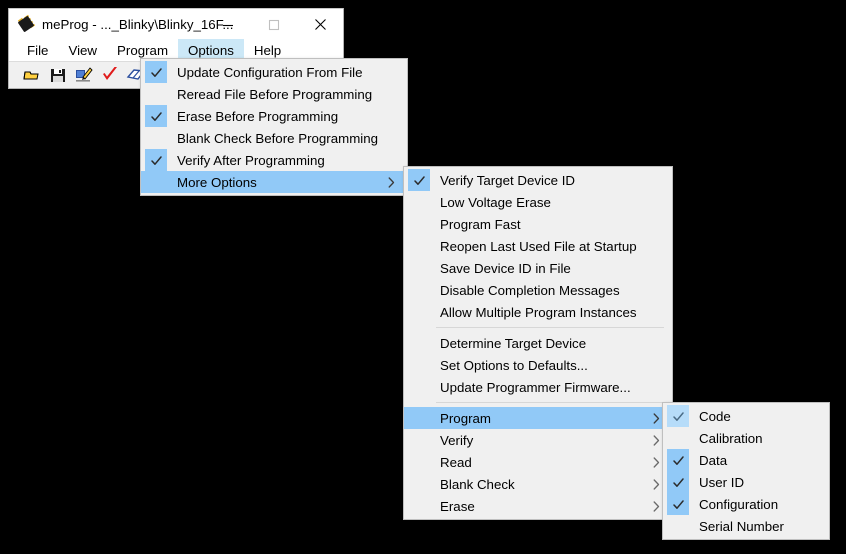 The width and height of the screenshot is (846, 554). I want to click on menu-item-data: Data, so click(746, 460).